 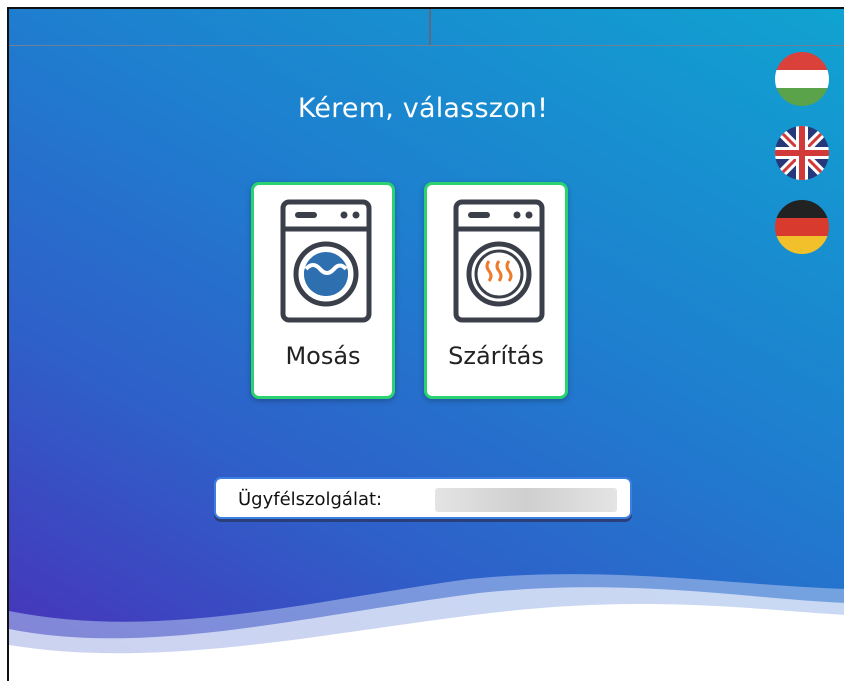 What do you see at coordinates (526, 500) in the screenshot?
I see `customer-service-number-redacted` at bounding box center [526, 500].